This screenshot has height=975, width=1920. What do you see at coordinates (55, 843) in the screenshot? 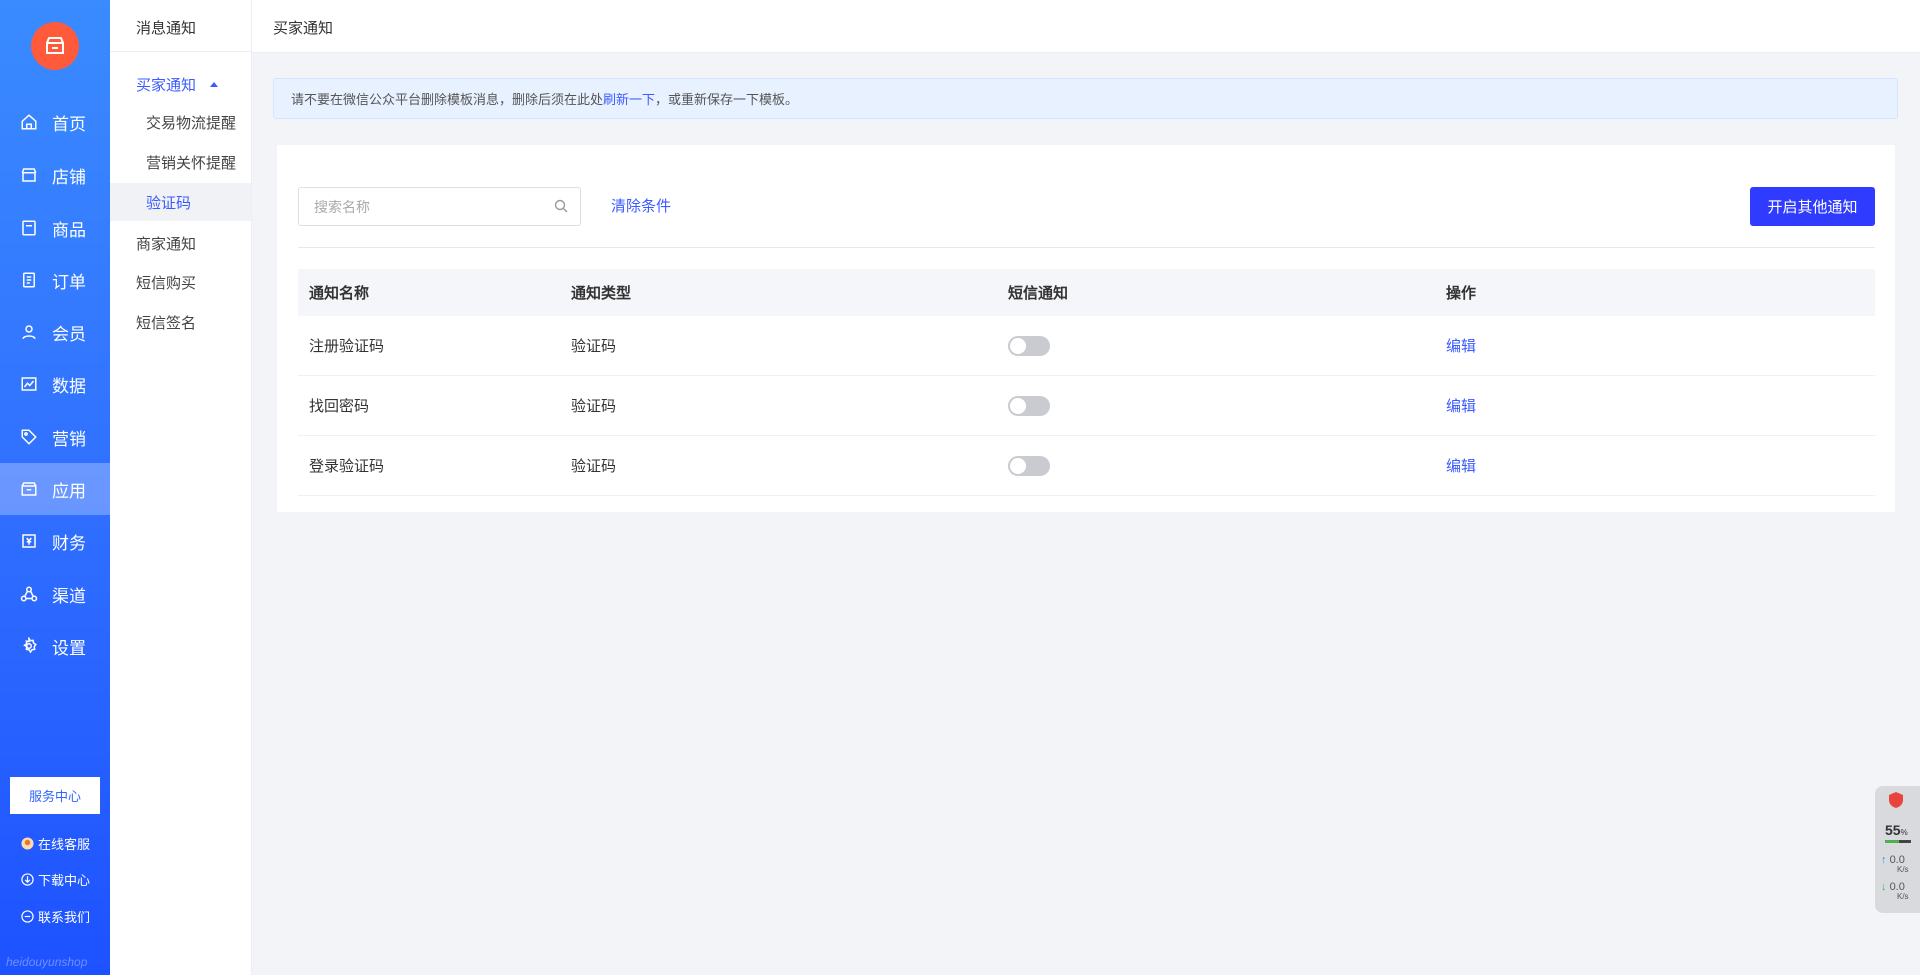
I see `online-support-link: 在线客服` at bounding box center [55, 843].